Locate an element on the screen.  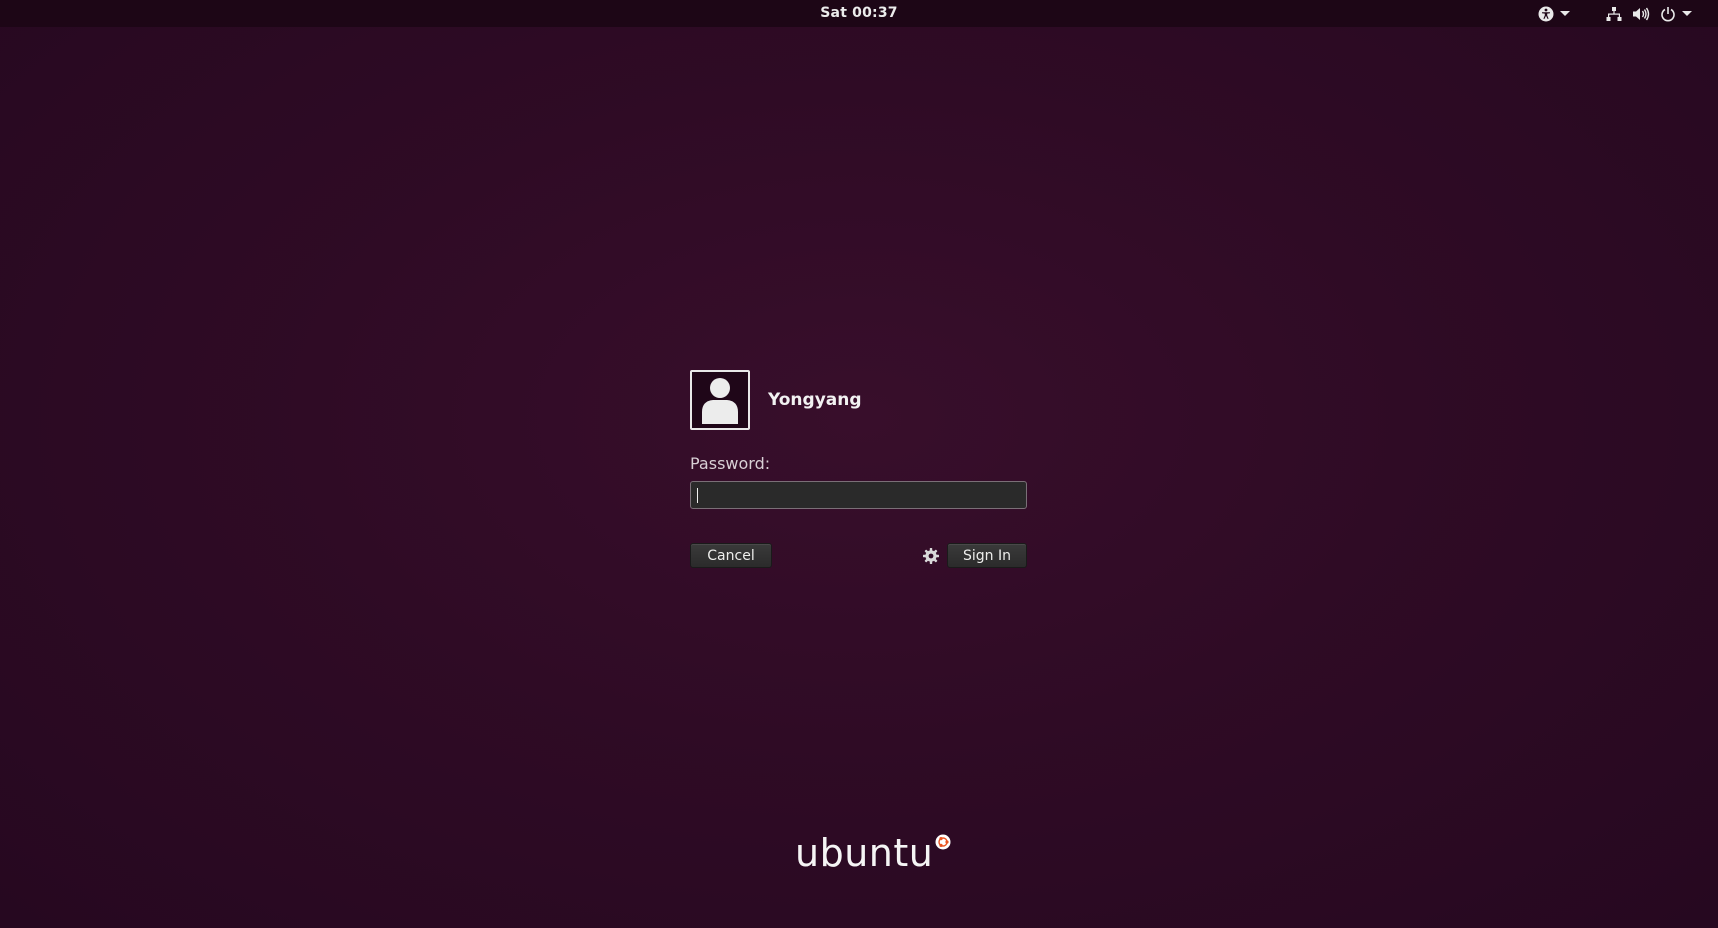
top-panel: Sat 00:37 is located at coordinates (859, 13).